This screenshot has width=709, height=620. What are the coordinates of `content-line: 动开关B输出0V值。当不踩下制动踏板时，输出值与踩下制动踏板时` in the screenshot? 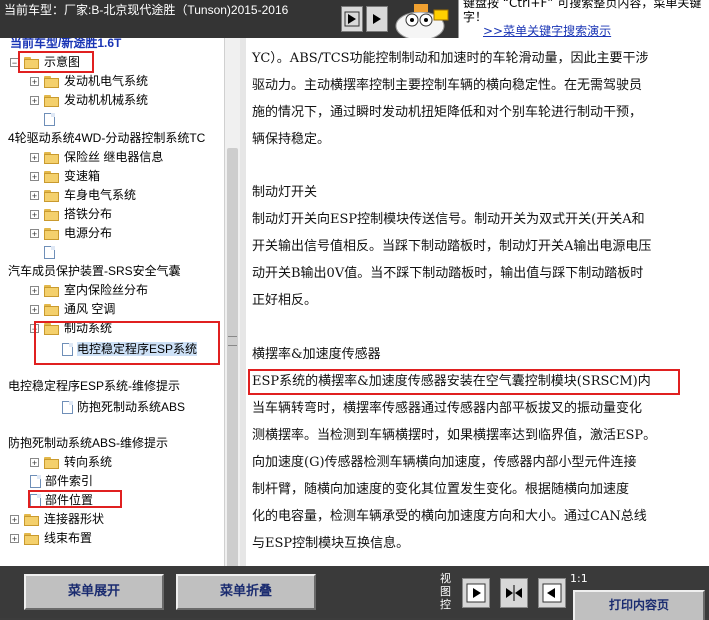 It's located at (448, 273).